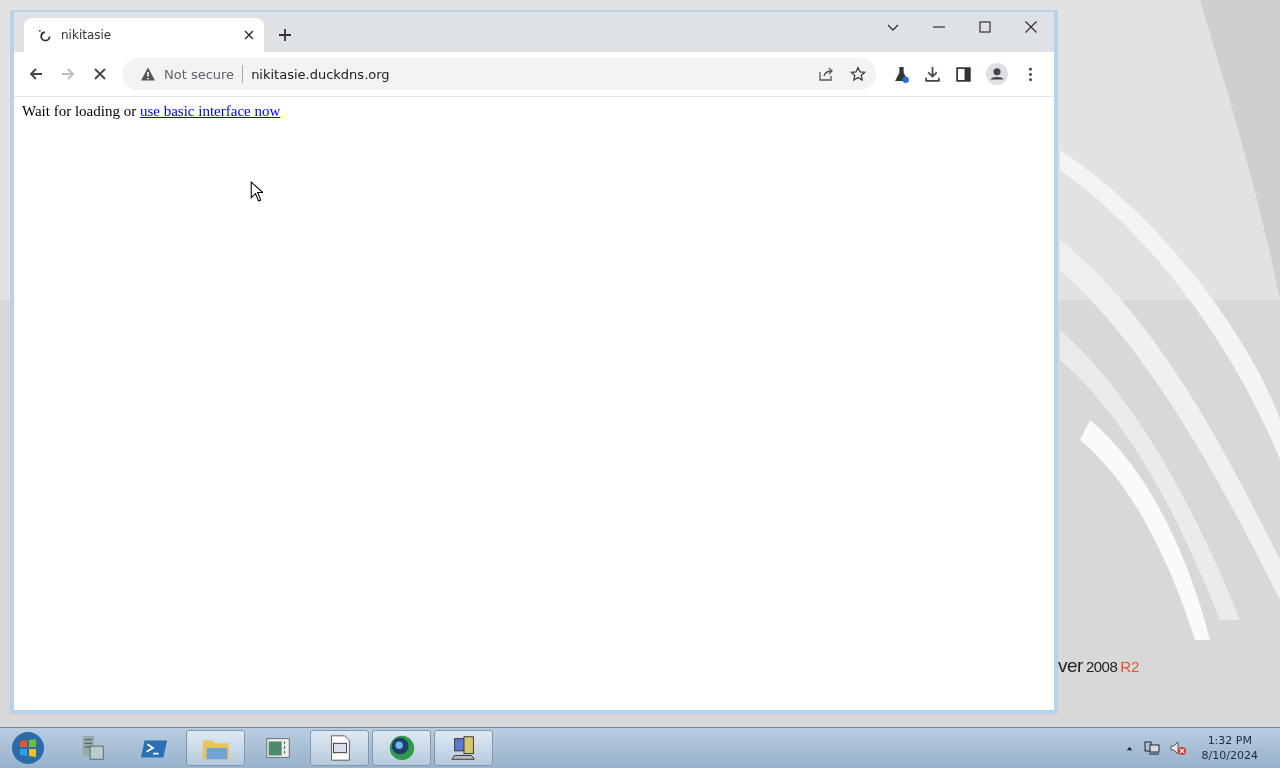  I want to click on back-arrow-icon, so click(36, 74).